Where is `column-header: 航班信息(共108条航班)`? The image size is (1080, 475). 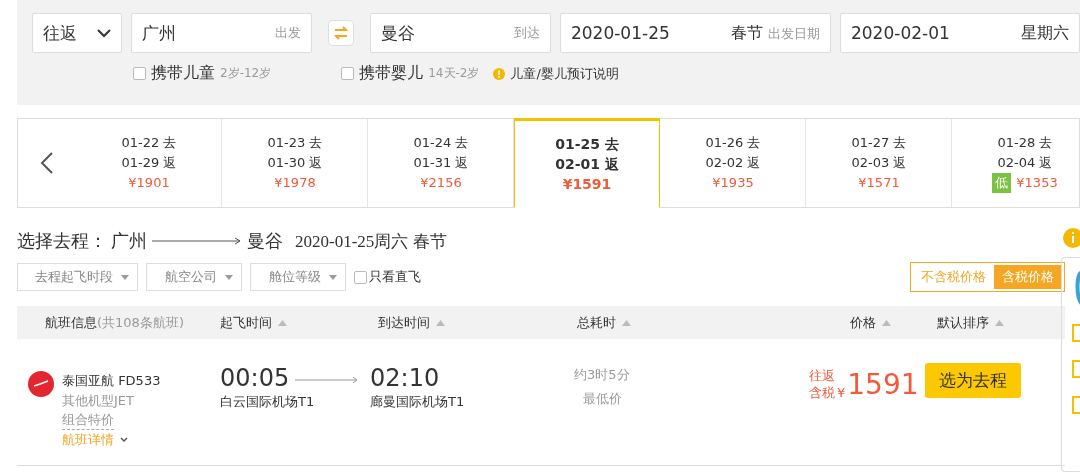 column-header: 航班信息(共108条航班) is located at coordinates (114, 322).